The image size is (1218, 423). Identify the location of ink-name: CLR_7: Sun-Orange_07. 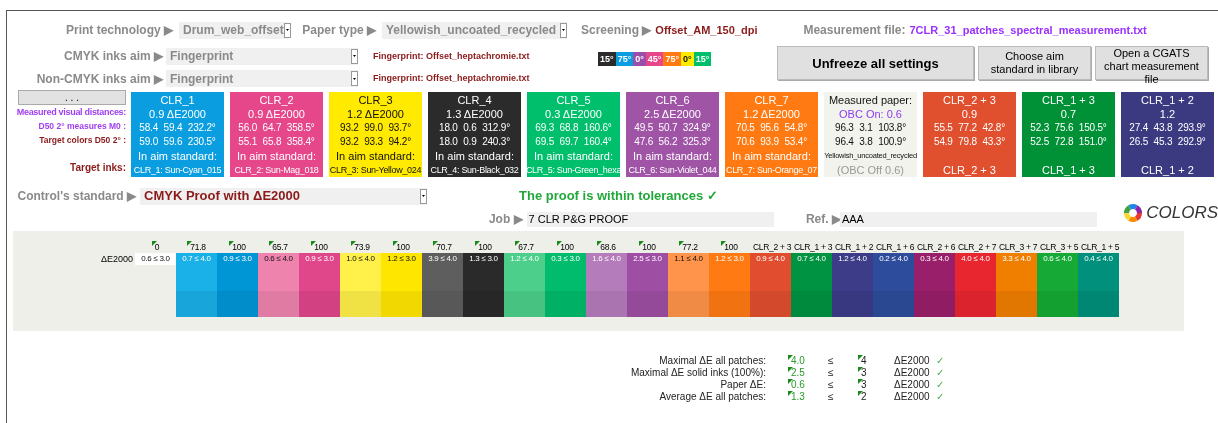
(771, 170).